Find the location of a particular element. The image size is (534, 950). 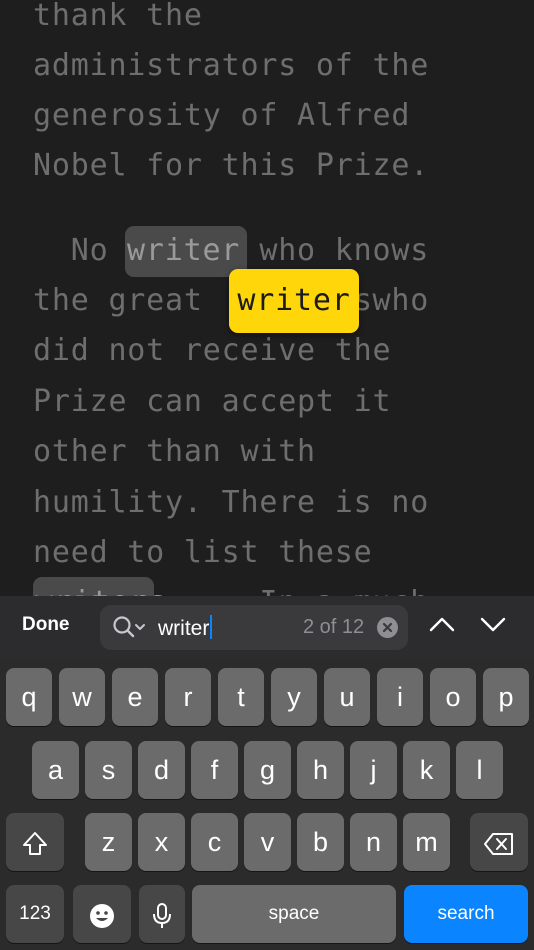

key-i: i is located at coordinates (400, 697).